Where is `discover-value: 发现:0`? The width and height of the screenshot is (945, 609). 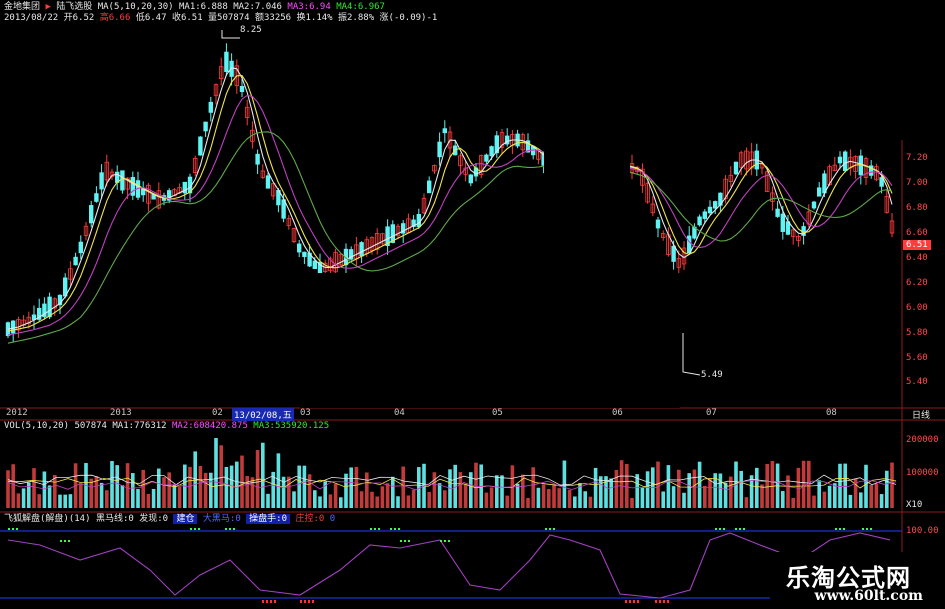
discover-value: 发现:0 is located at coordinates (154, 519).